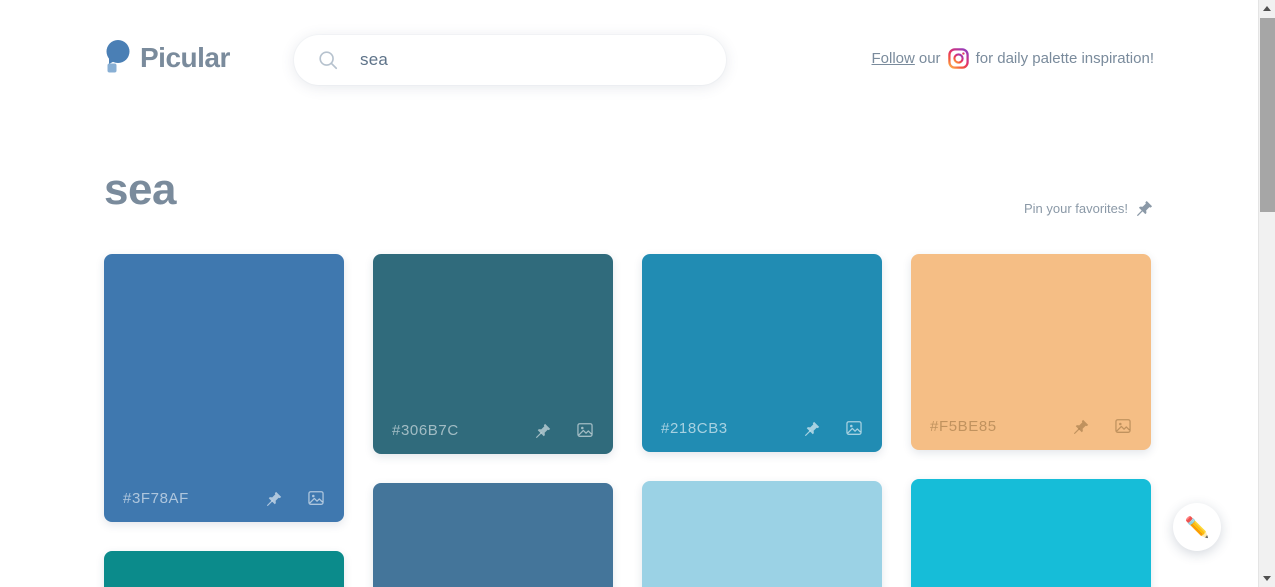 This screenshot has height=587, width=1275. I want to click on swatch-hex-label: #F5BE85, so click(963, 426).